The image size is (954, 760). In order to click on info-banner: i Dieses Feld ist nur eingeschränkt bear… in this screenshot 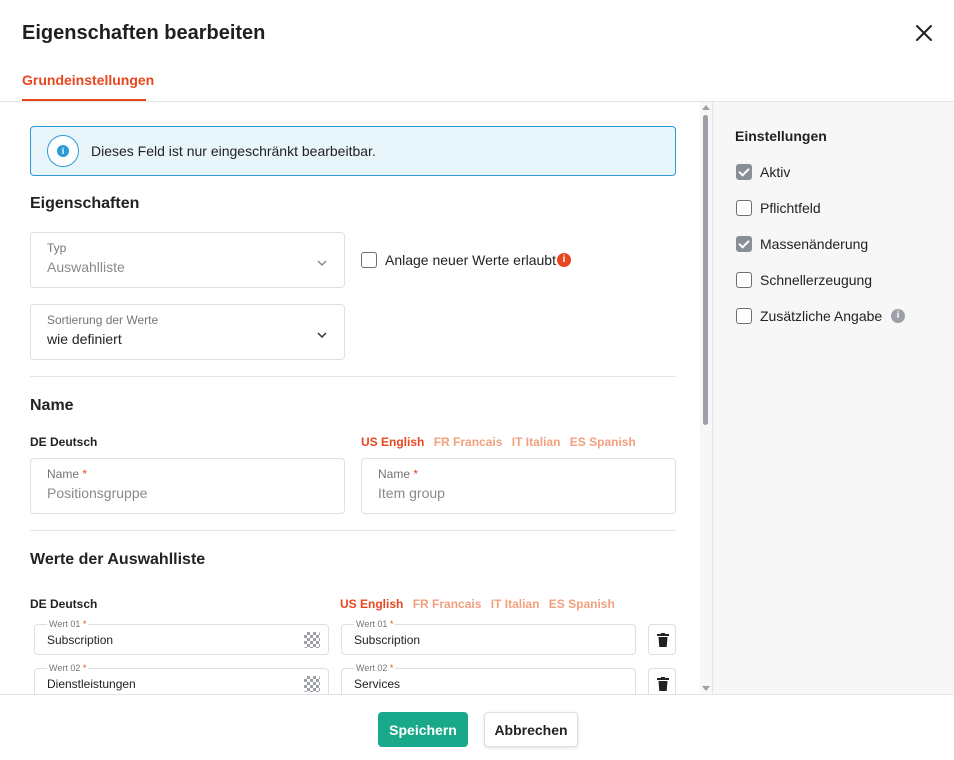, I will do `click(353, 151)`.